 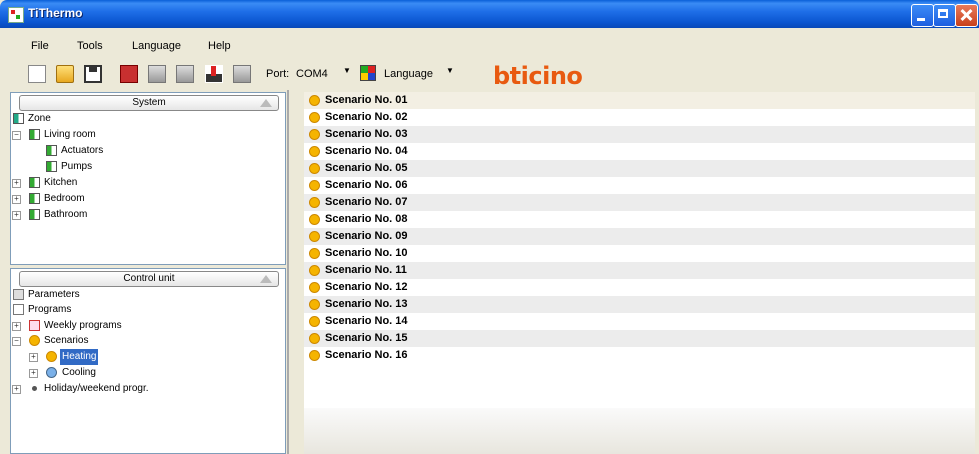 What do you see at coordinates (639, 168) in the screenshot?
I see `list-item: Scenario No. 05` at bounding box center [639, 168].